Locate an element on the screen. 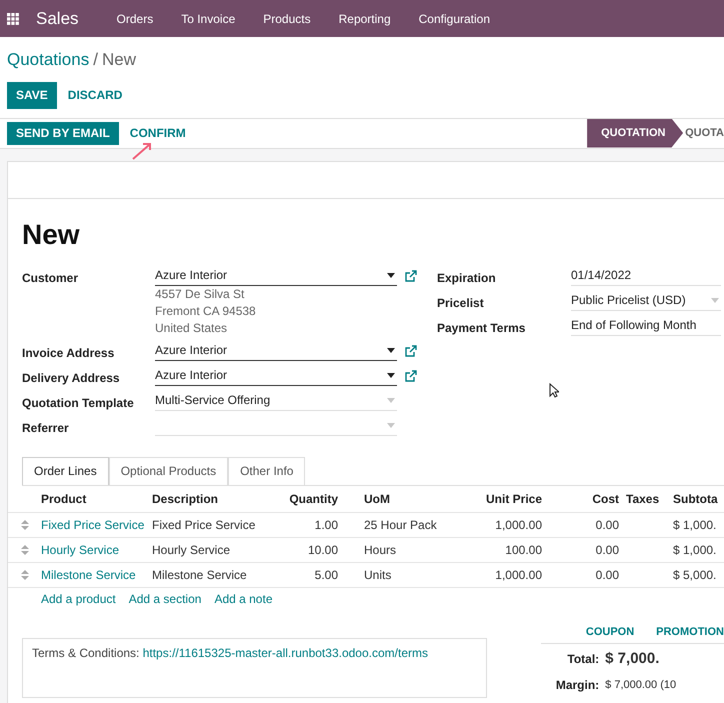 This screenshot has height=703, width=724. terms-text: Terms & Conditions: https://11615325-master-all.runbot33.odoo.com/terms is located at coordinates (230, 653).